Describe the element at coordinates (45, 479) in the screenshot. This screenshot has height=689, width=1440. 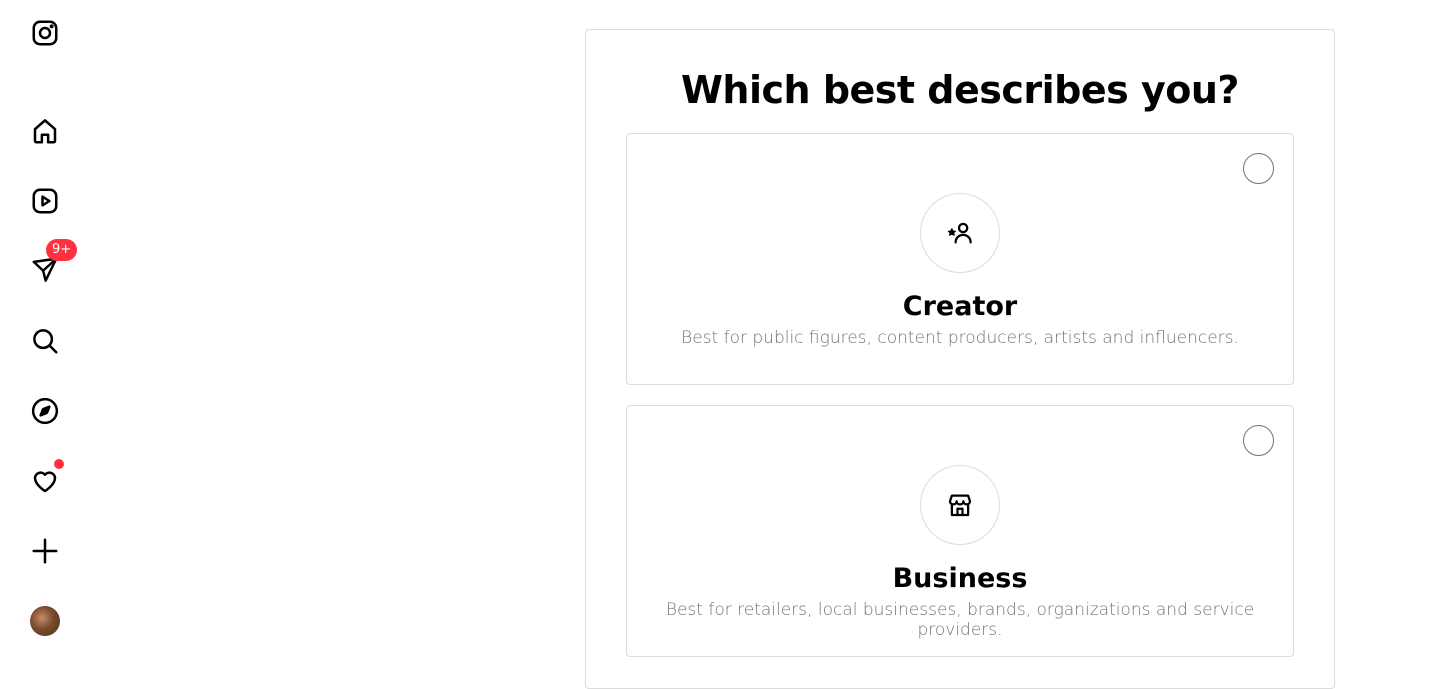
I see `notifications-heart-icon` at that location.